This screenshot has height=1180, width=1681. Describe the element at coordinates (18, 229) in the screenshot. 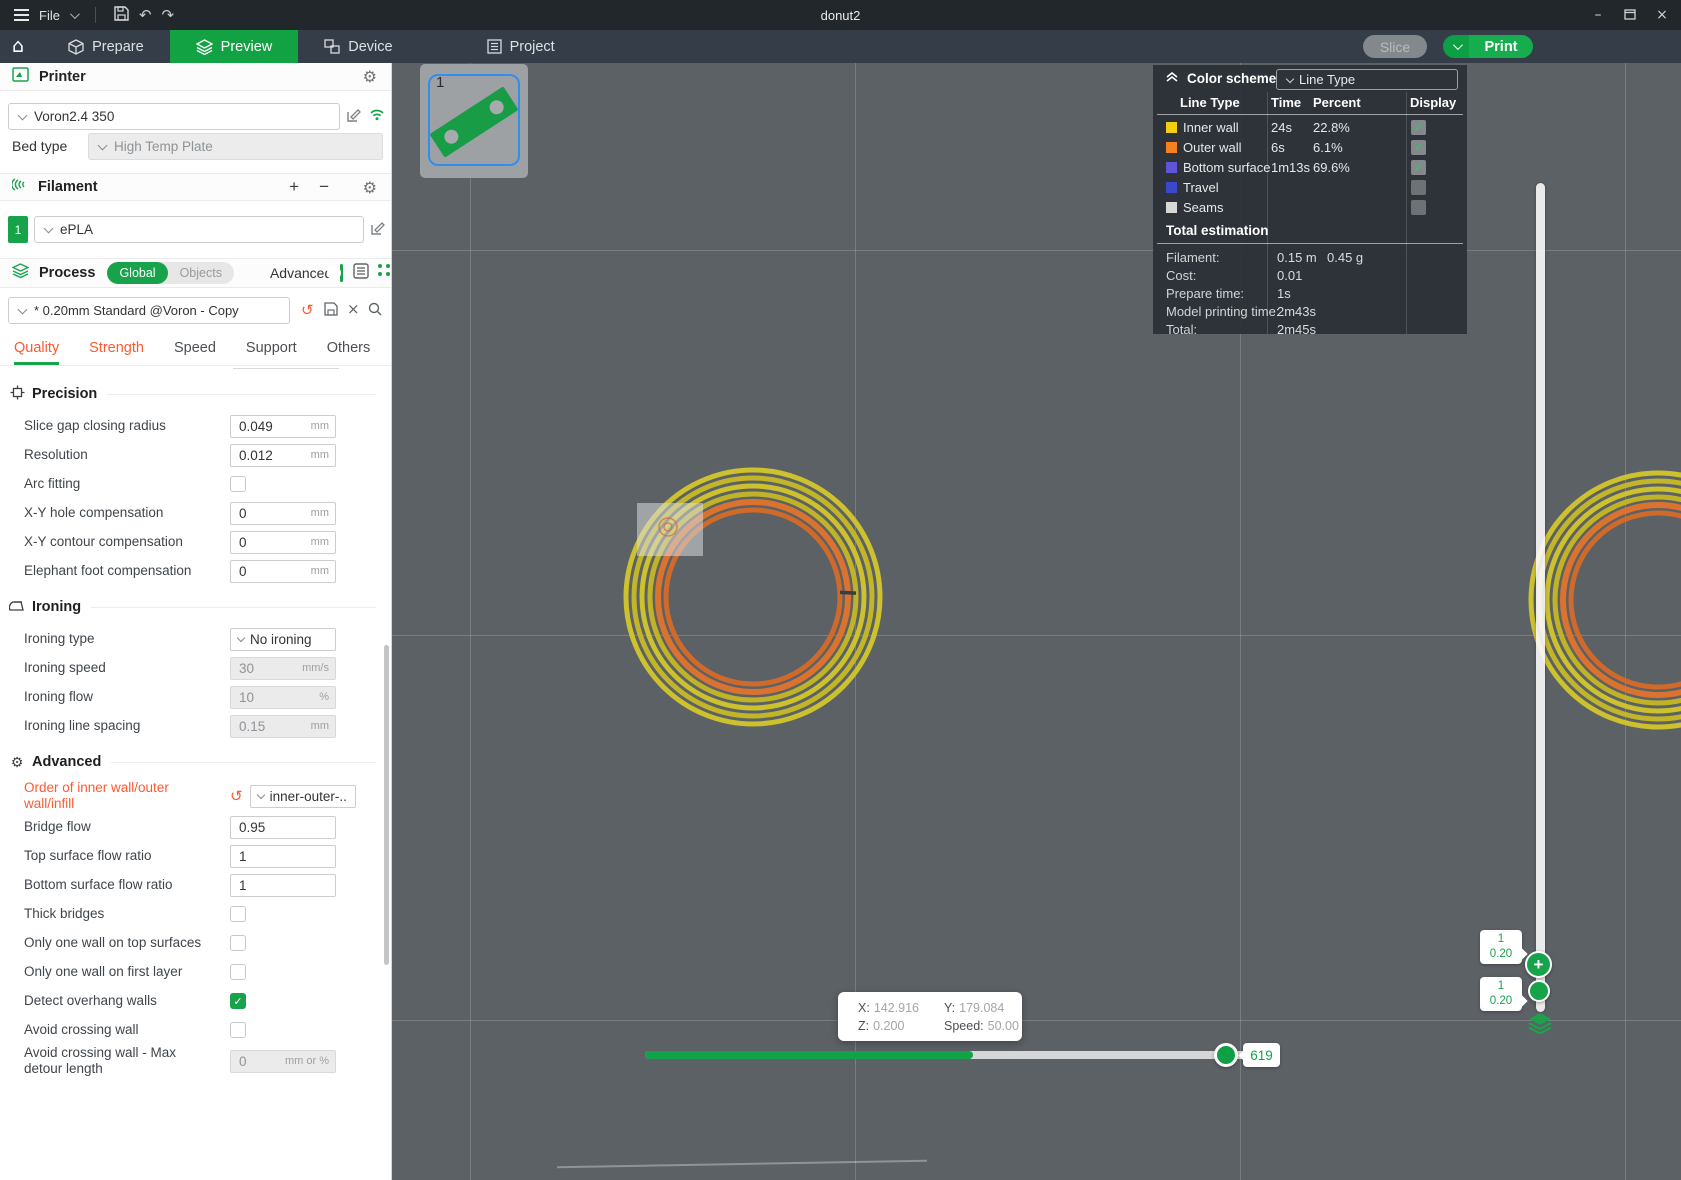

I see `filament-slot-badge: 1` at that location.